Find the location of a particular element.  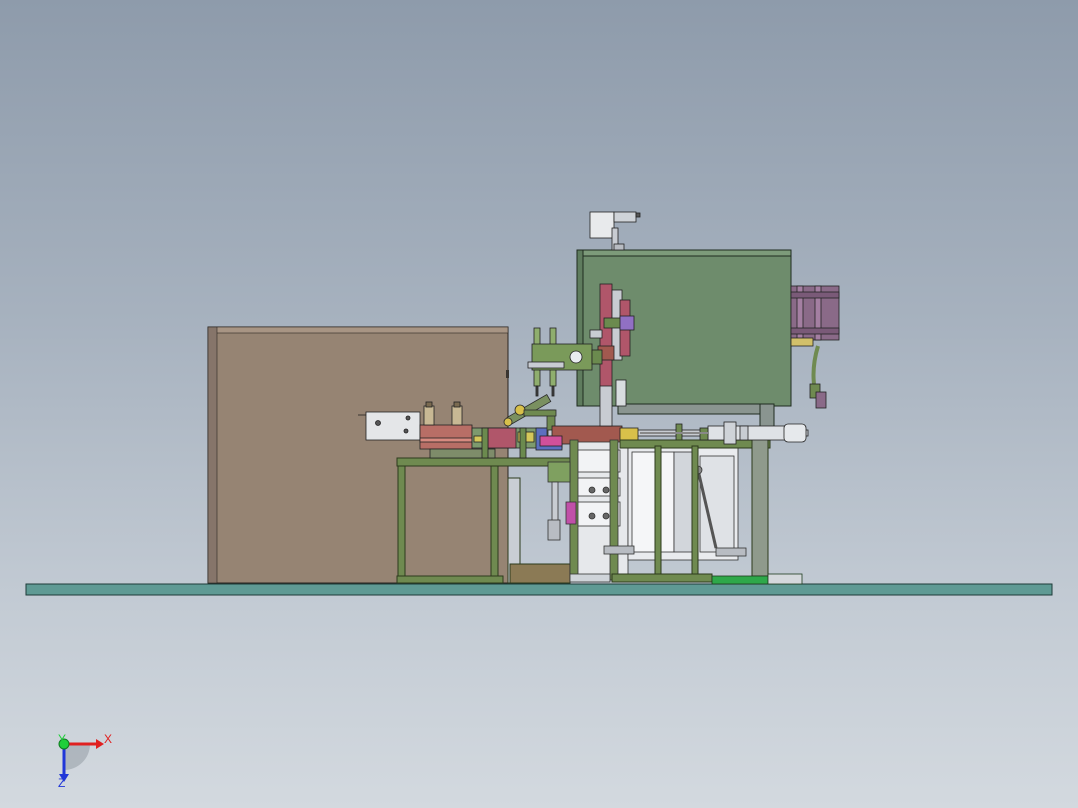

stepper-motor is located at coordinates (815, 347).